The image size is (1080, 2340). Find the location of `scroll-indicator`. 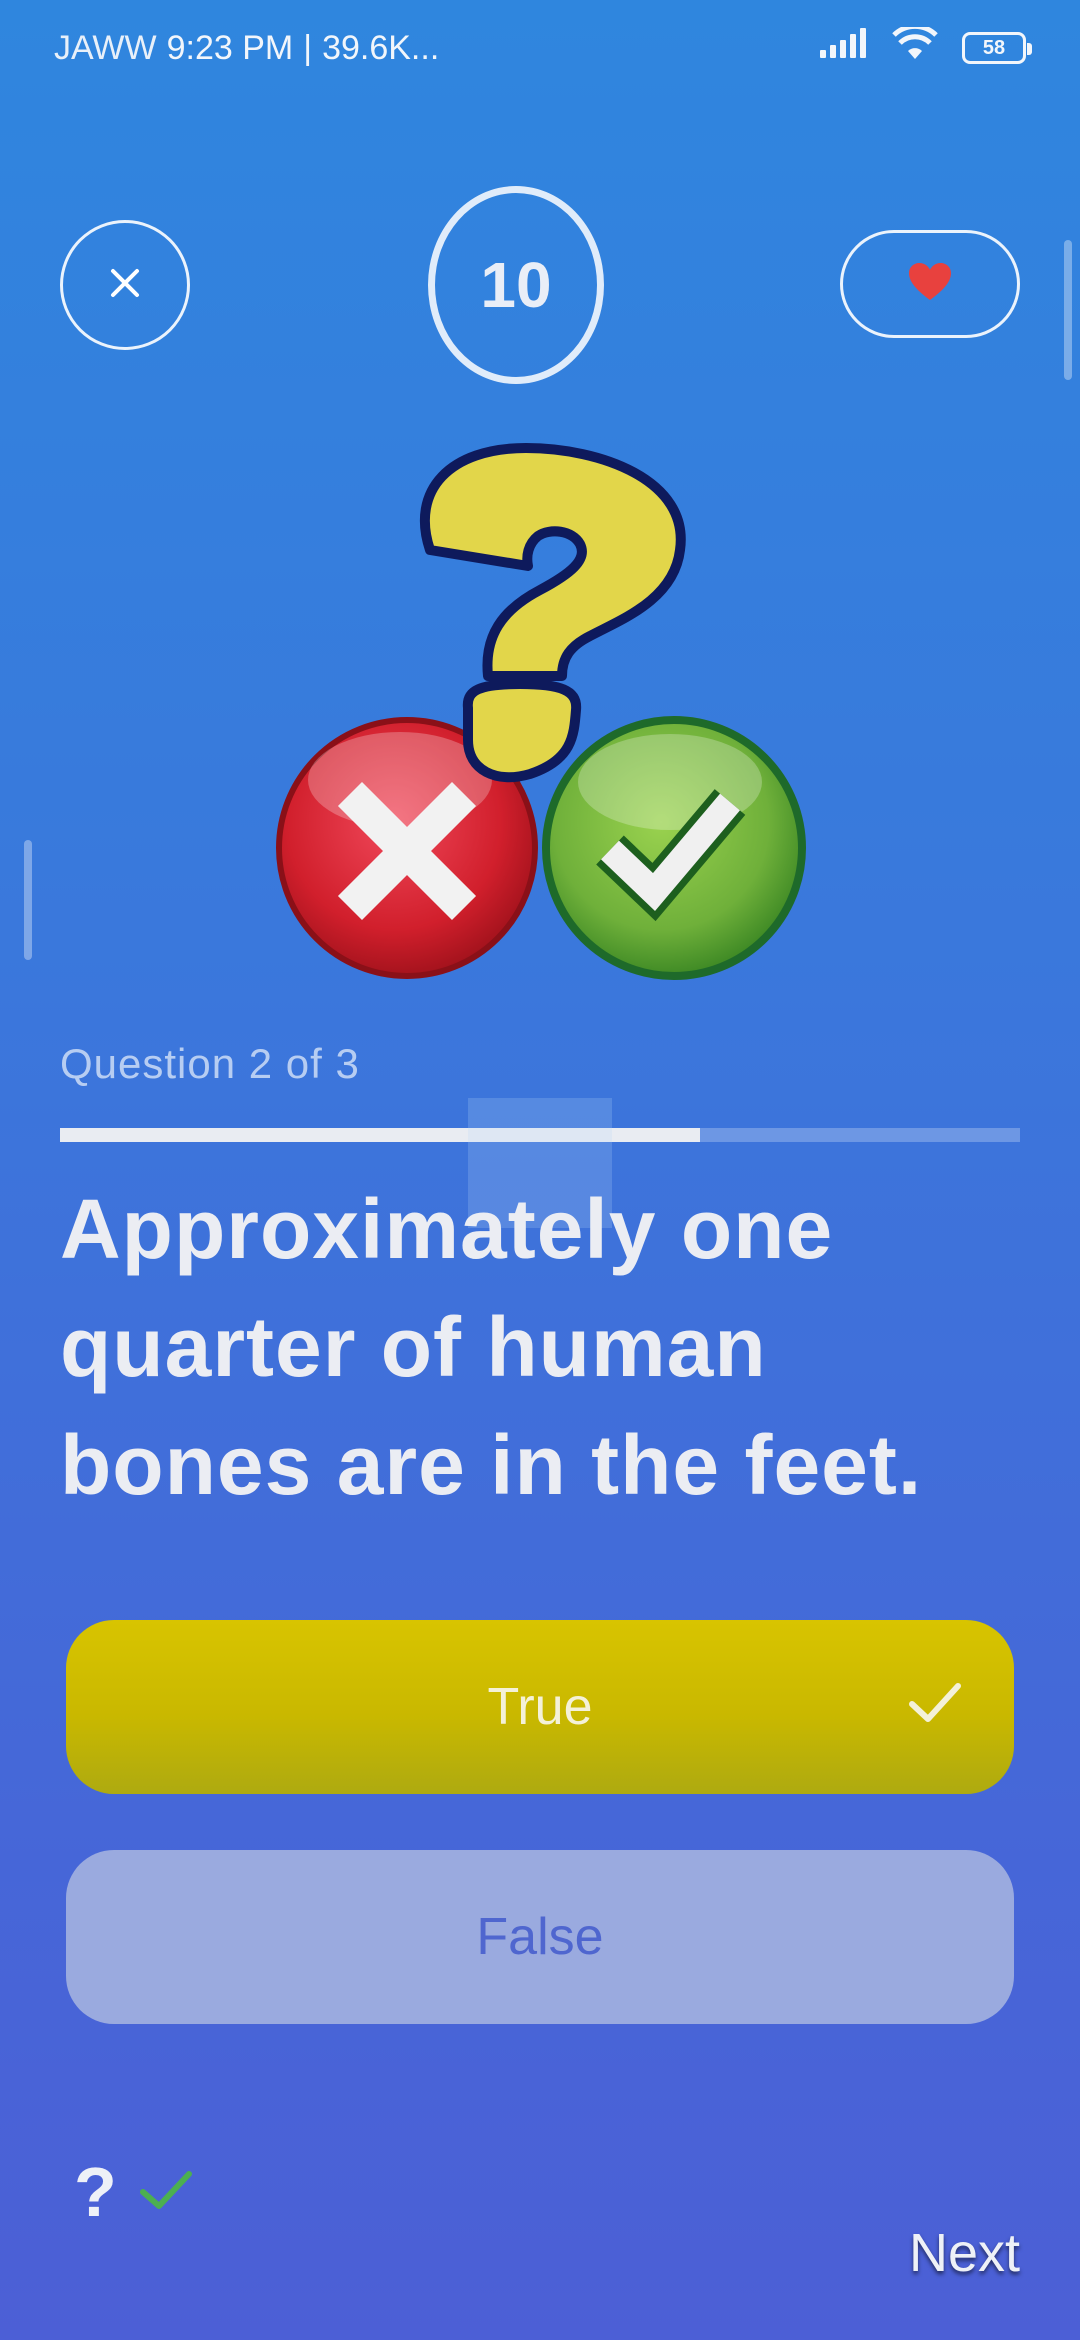

scroll-indicator is located at coordinates (28, 900).